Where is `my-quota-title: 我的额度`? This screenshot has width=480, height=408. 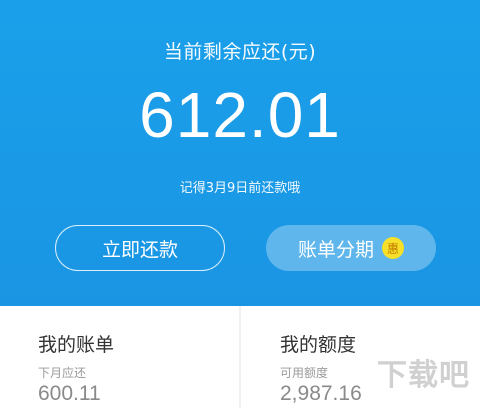
my-quota-title: 我的额度 is located at coordinates (318, 345).